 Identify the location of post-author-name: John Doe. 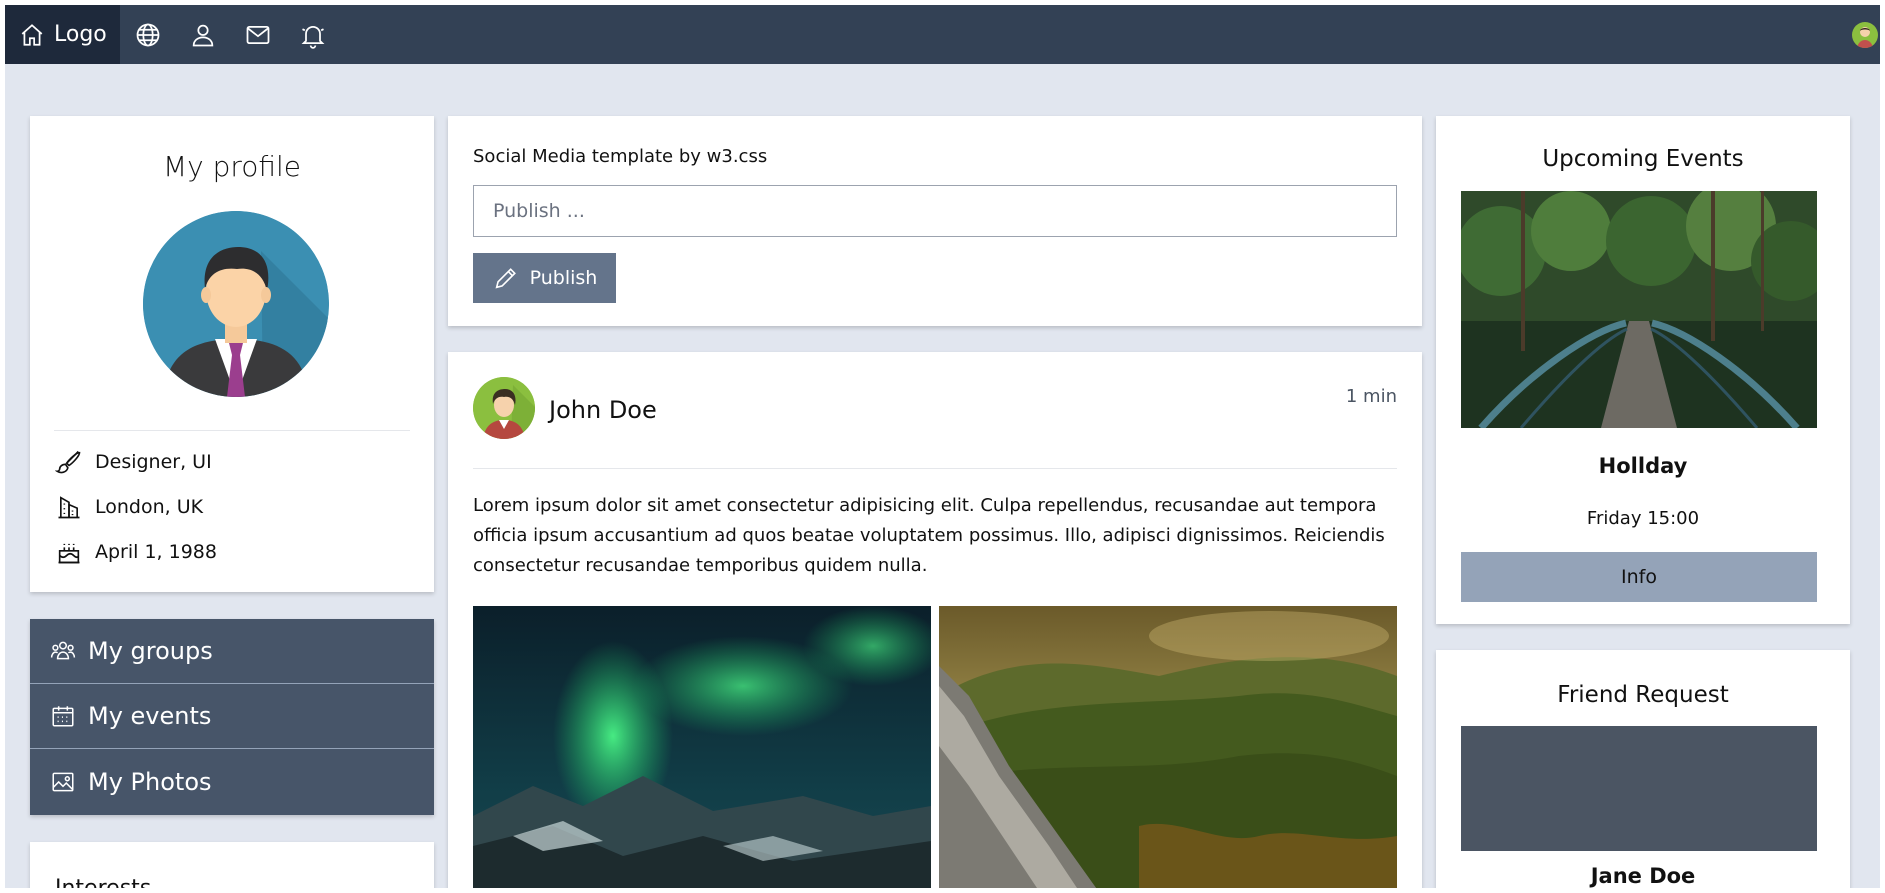
(603, 410).